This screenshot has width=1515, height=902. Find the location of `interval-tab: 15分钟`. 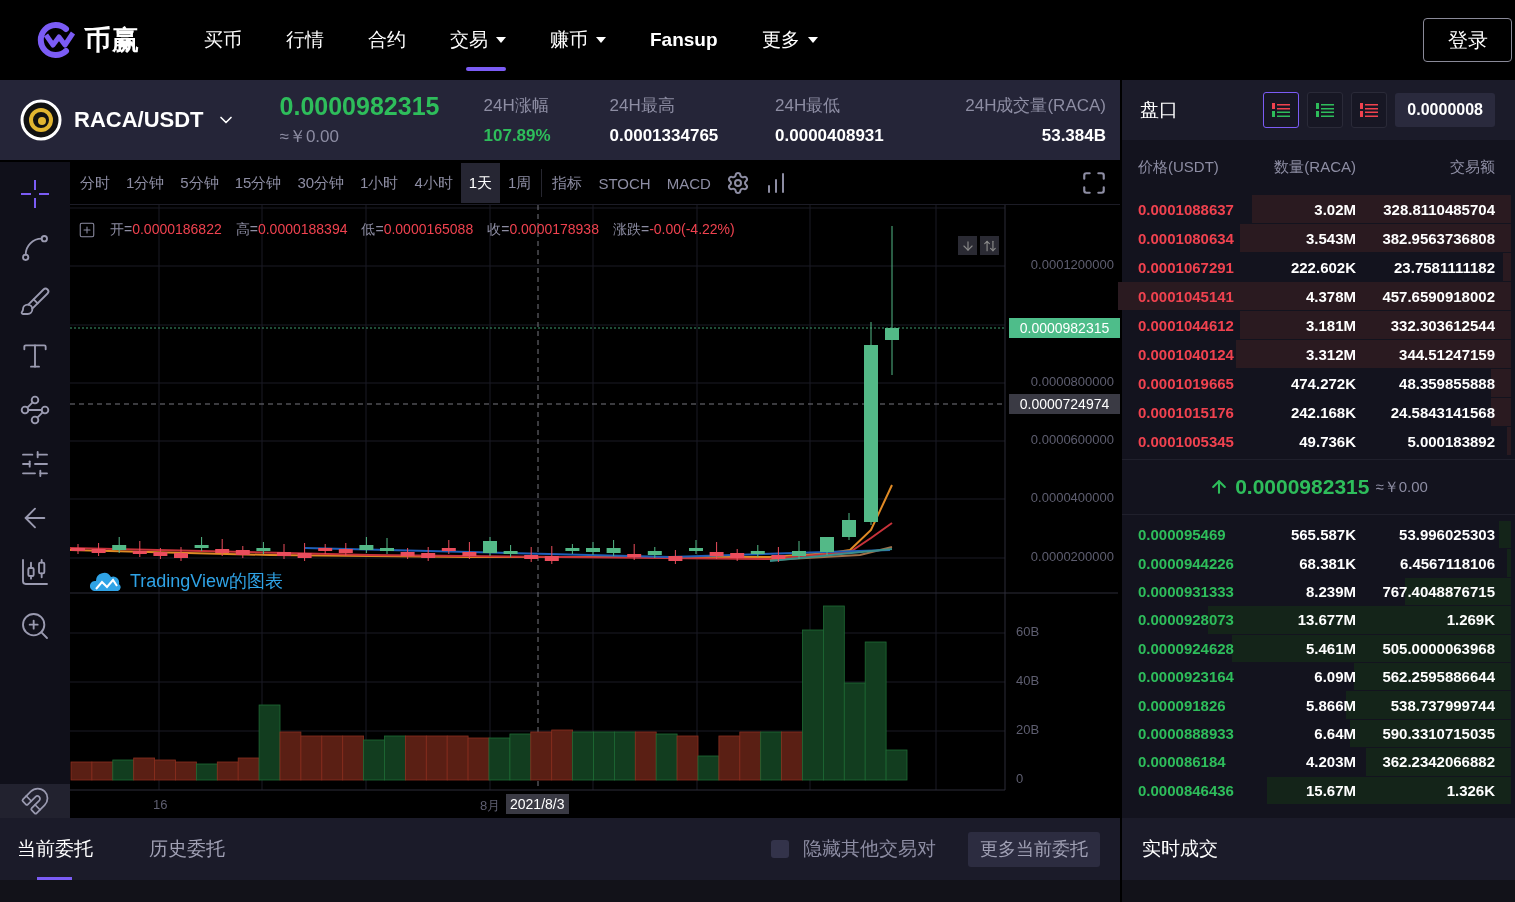

interval-tab: 15分钟 is located at coordinates (258, 183).